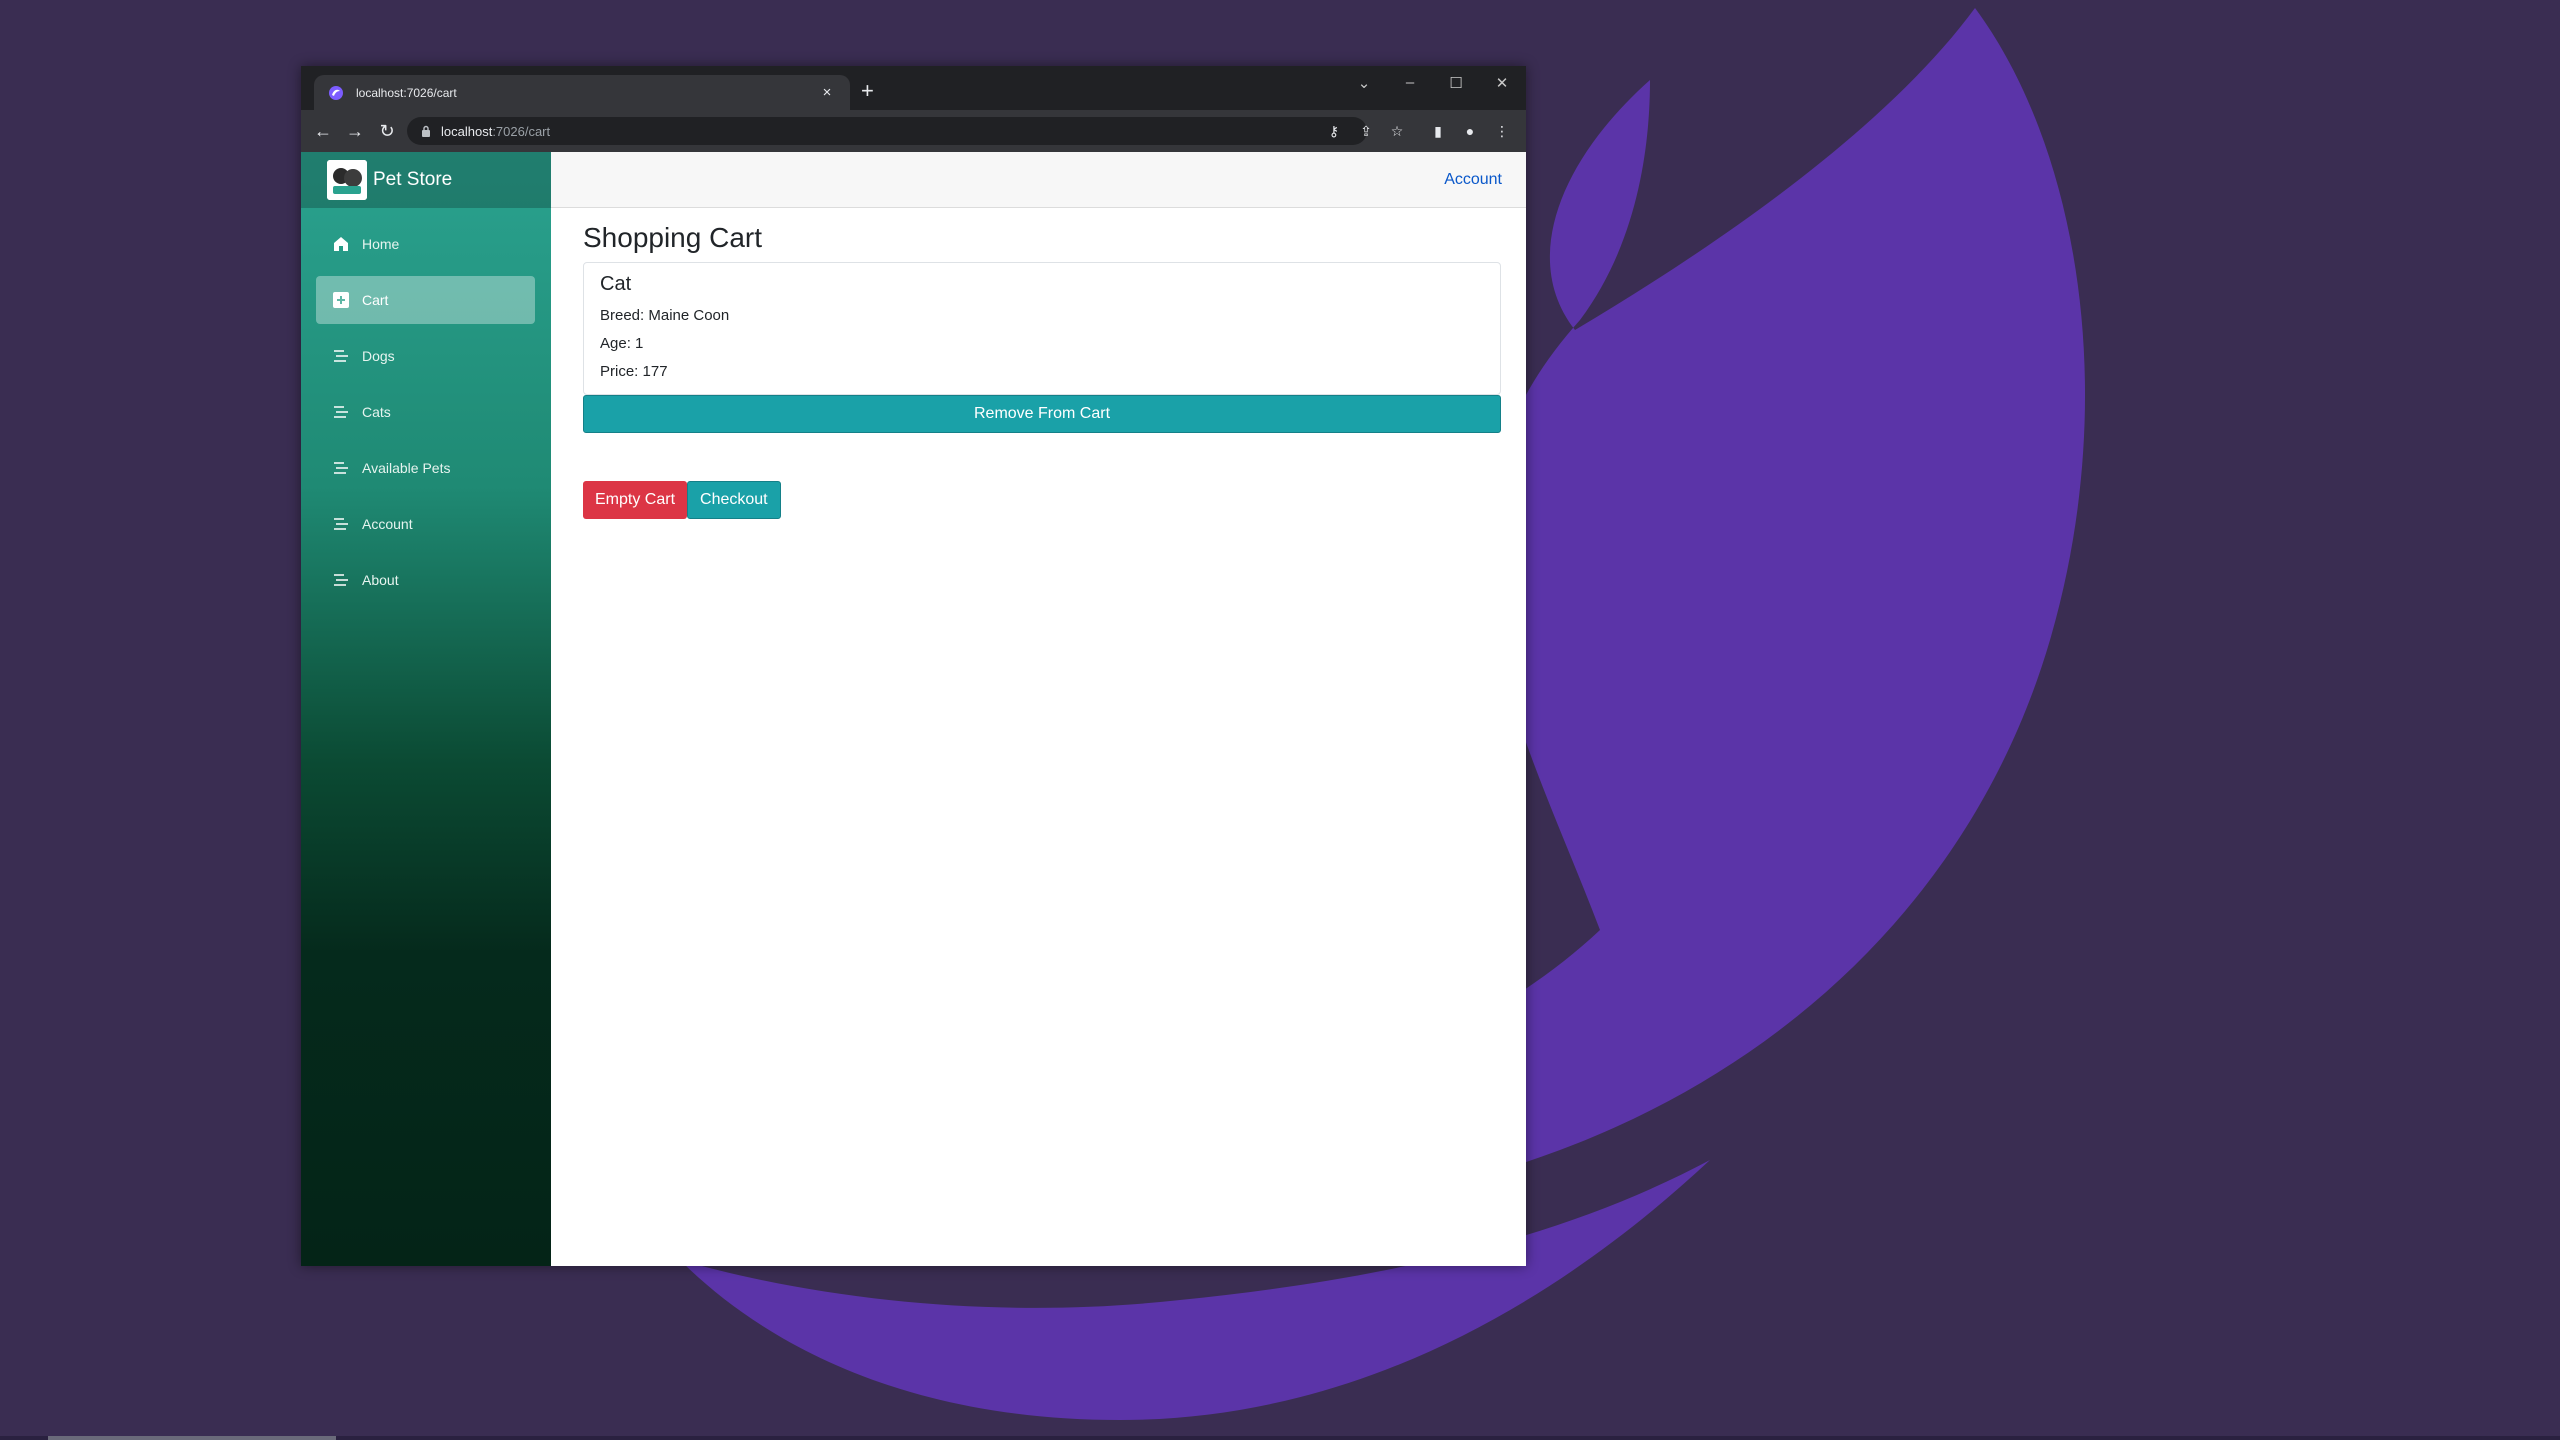  I want to click on sidebar-item-label: Home, so click(381, 244).